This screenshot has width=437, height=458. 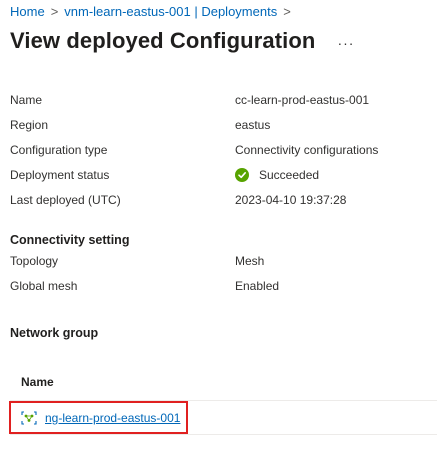 I want to click on detail-row-region: Region eastus, so click(x=220, y=125).